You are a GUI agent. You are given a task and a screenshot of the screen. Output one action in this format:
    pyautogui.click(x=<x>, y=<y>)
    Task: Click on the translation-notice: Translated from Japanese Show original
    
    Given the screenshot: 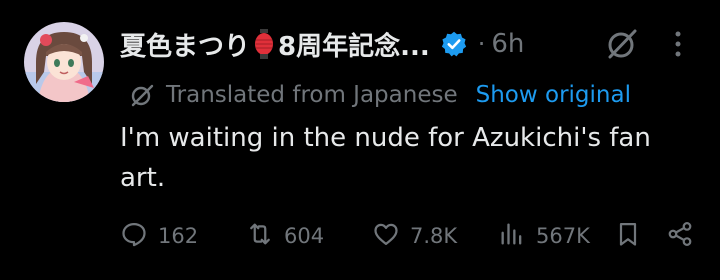 What is the action you would take?
    pyautogui.click(x=380, y=95)
    